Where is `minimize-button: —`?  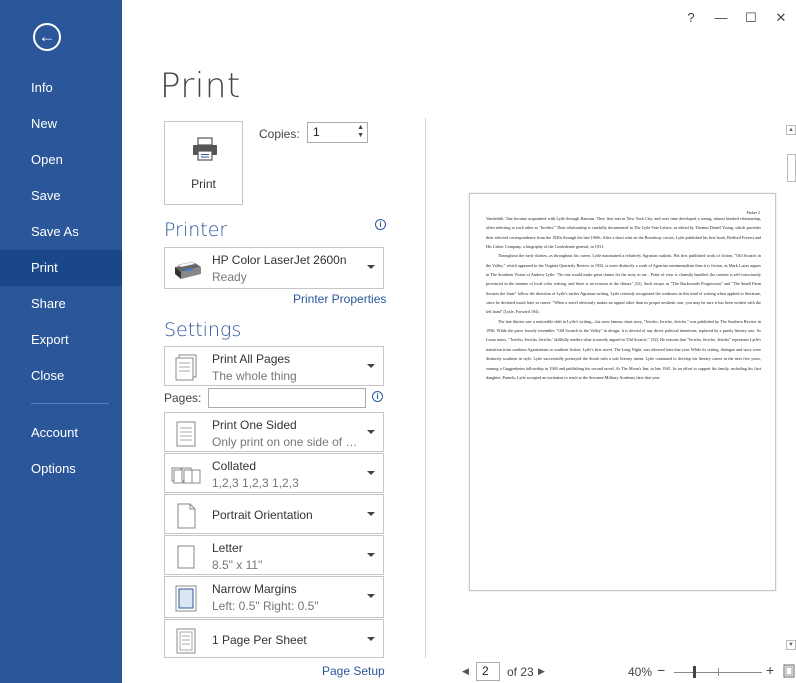 minimize-button: — is located at coordinates (721, 18).